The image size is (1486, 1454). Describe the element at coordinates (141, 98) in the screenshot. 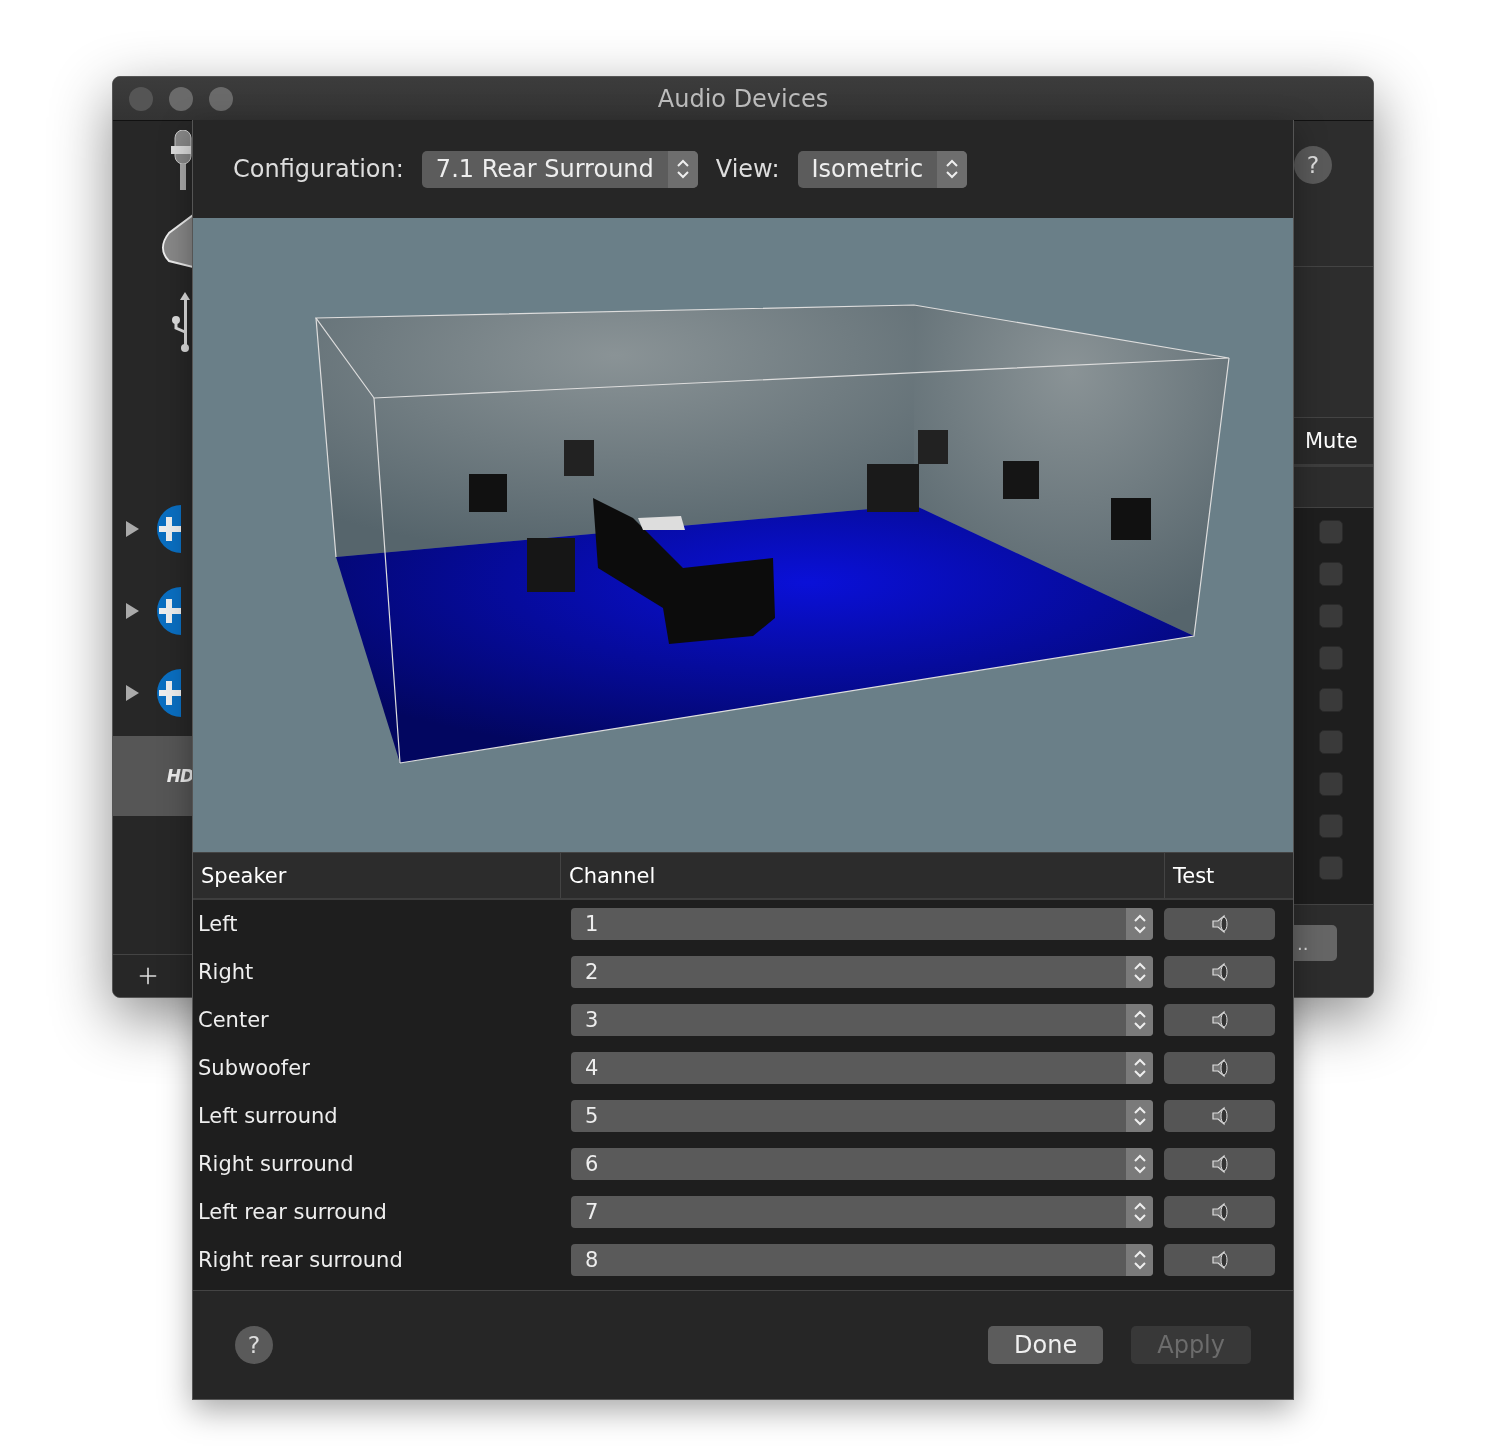

I see `window-close-button` at that location.